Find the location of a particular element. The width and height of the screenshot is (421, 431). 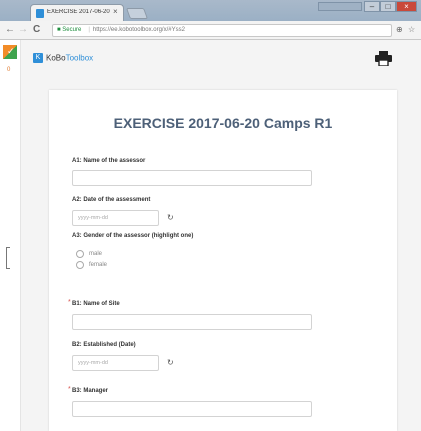

assessment-date-input: yyyy-mm-dd is located at coordinates (115, 218).